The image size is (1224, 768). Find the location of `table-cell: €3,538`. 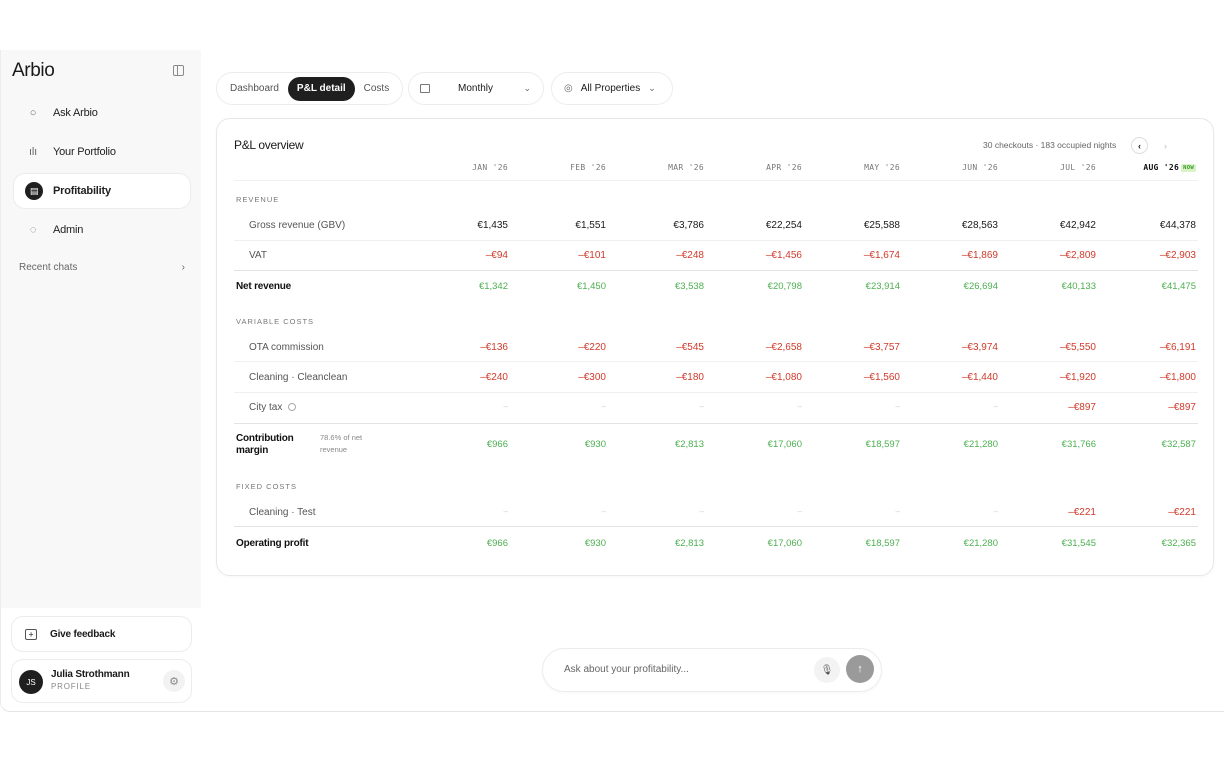

table-cell: €3,538 is located at coordinates (689, 286).